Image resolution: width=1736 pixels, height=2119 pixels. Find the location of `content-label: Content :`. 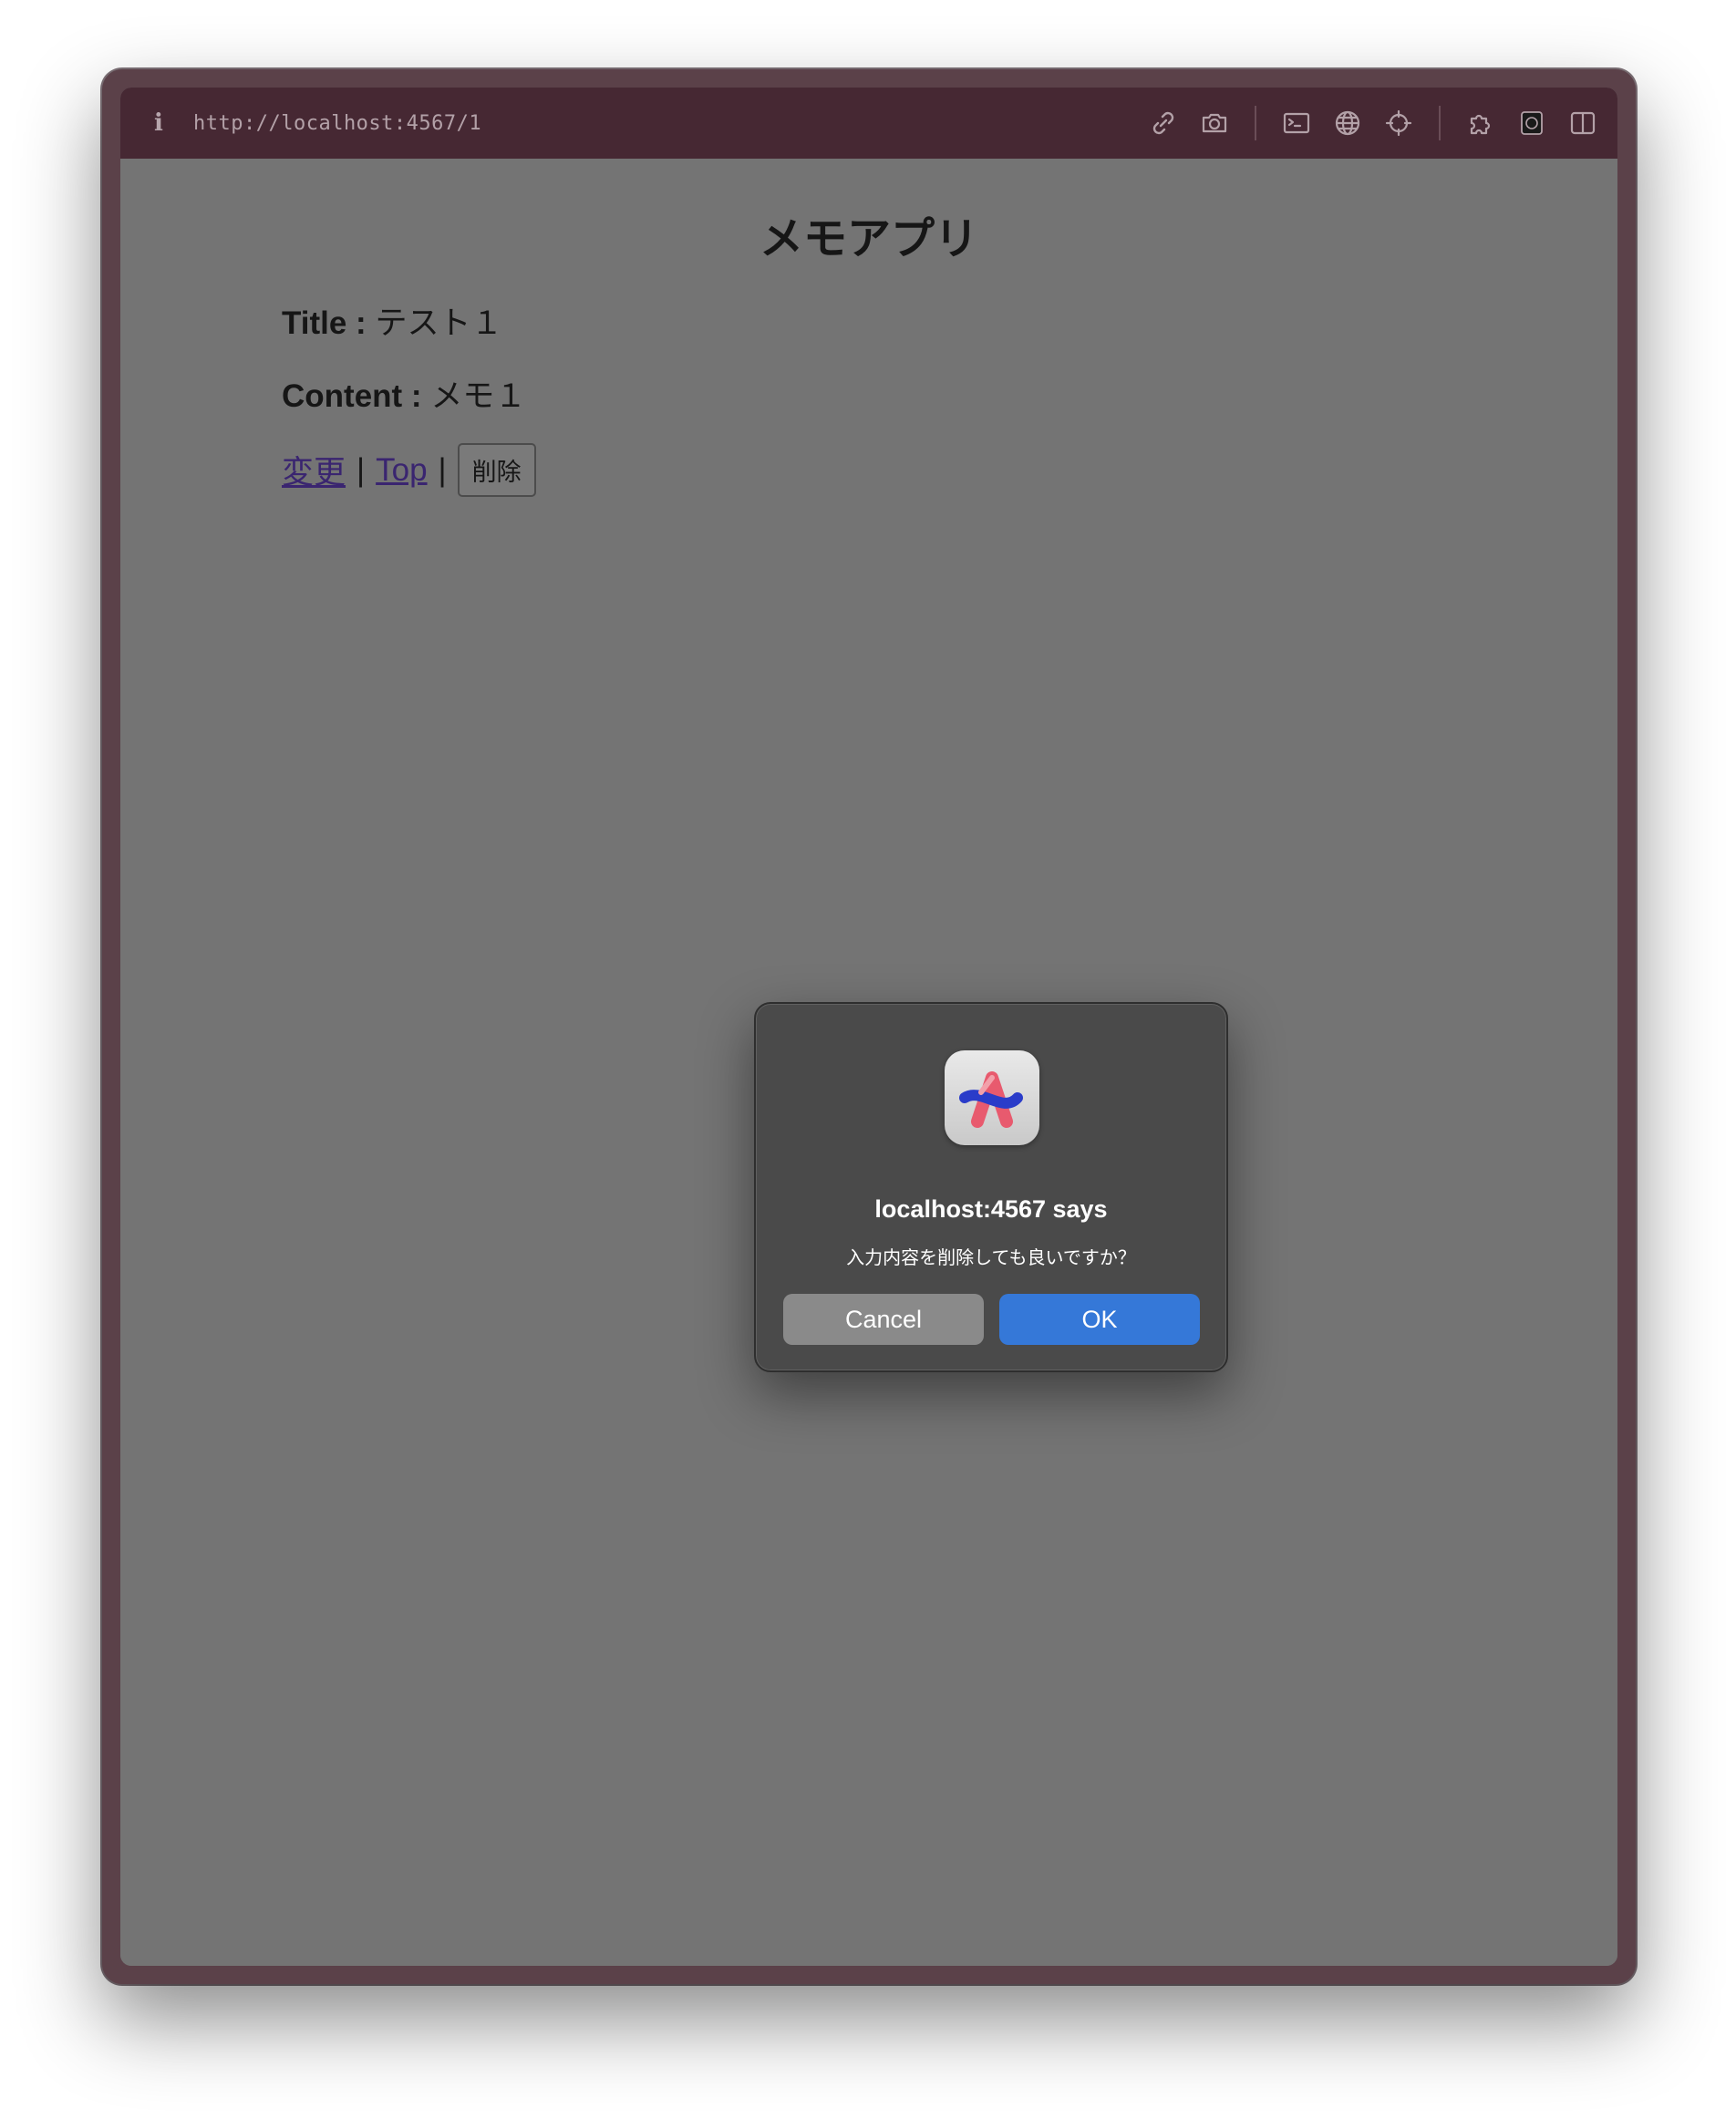

content-label: Content : is located at coordinates (352, 396).